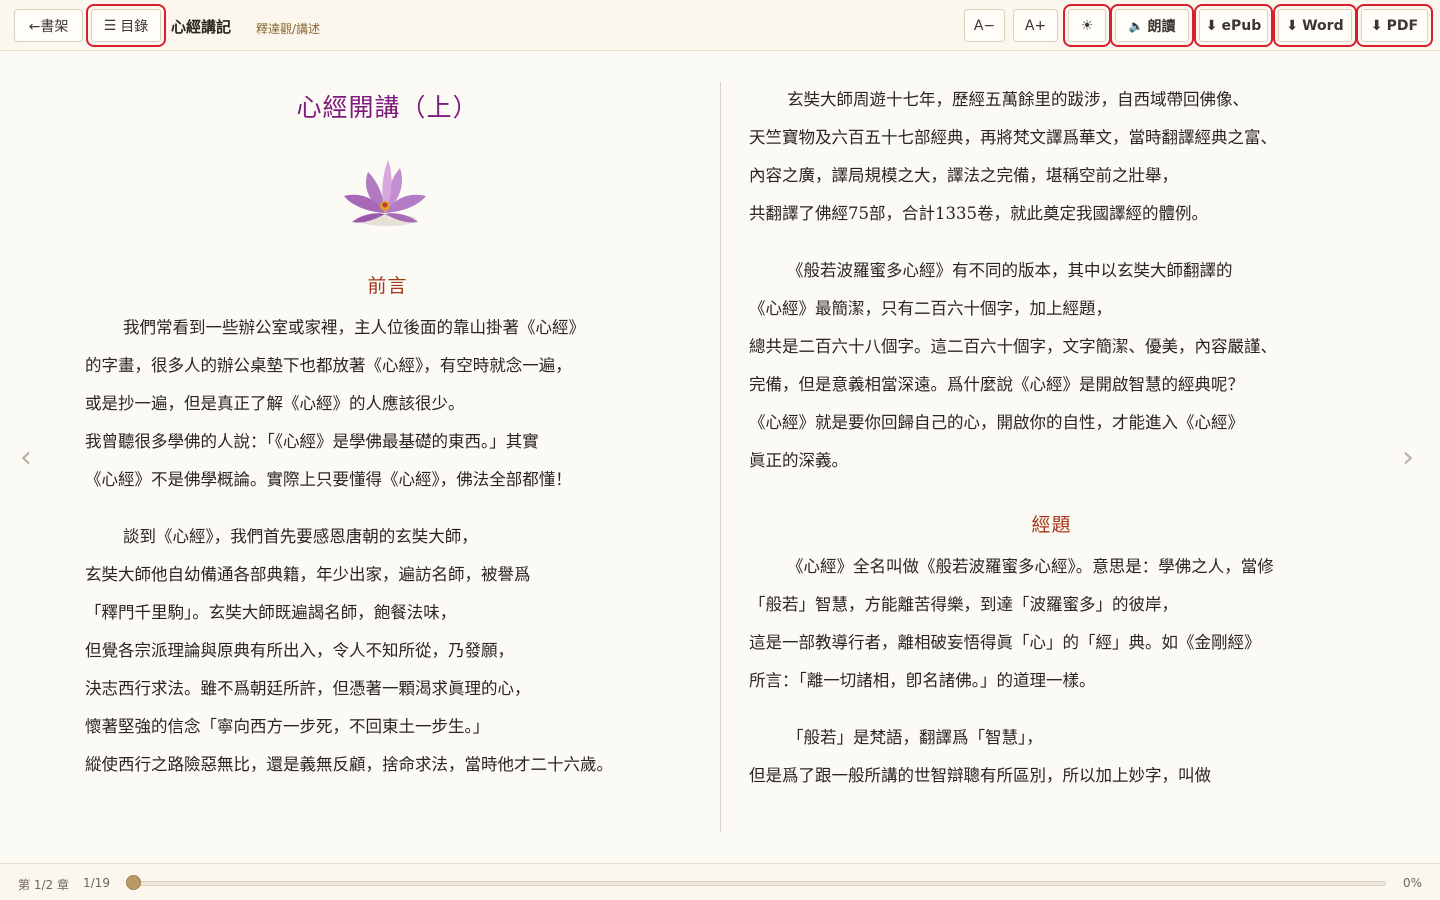  I want to click on paragraph-line: 「釋門千里駒」。玄奘大師既遍謁名師，飽餐法味，, so click(271, 612).